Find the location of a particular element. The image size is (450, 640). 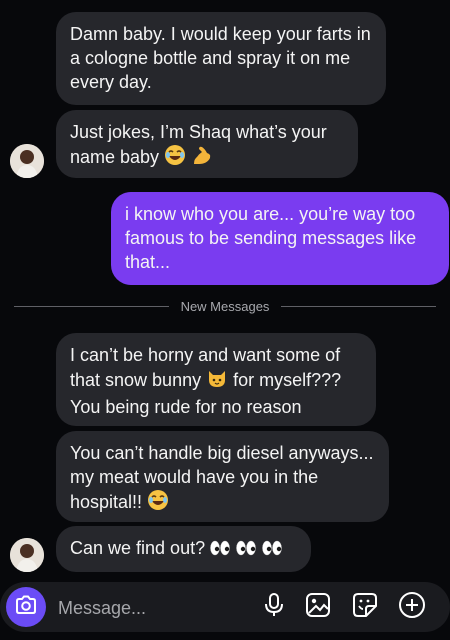

message-bubble-incoming: Can we find out? is located at coordinates (183, 549).